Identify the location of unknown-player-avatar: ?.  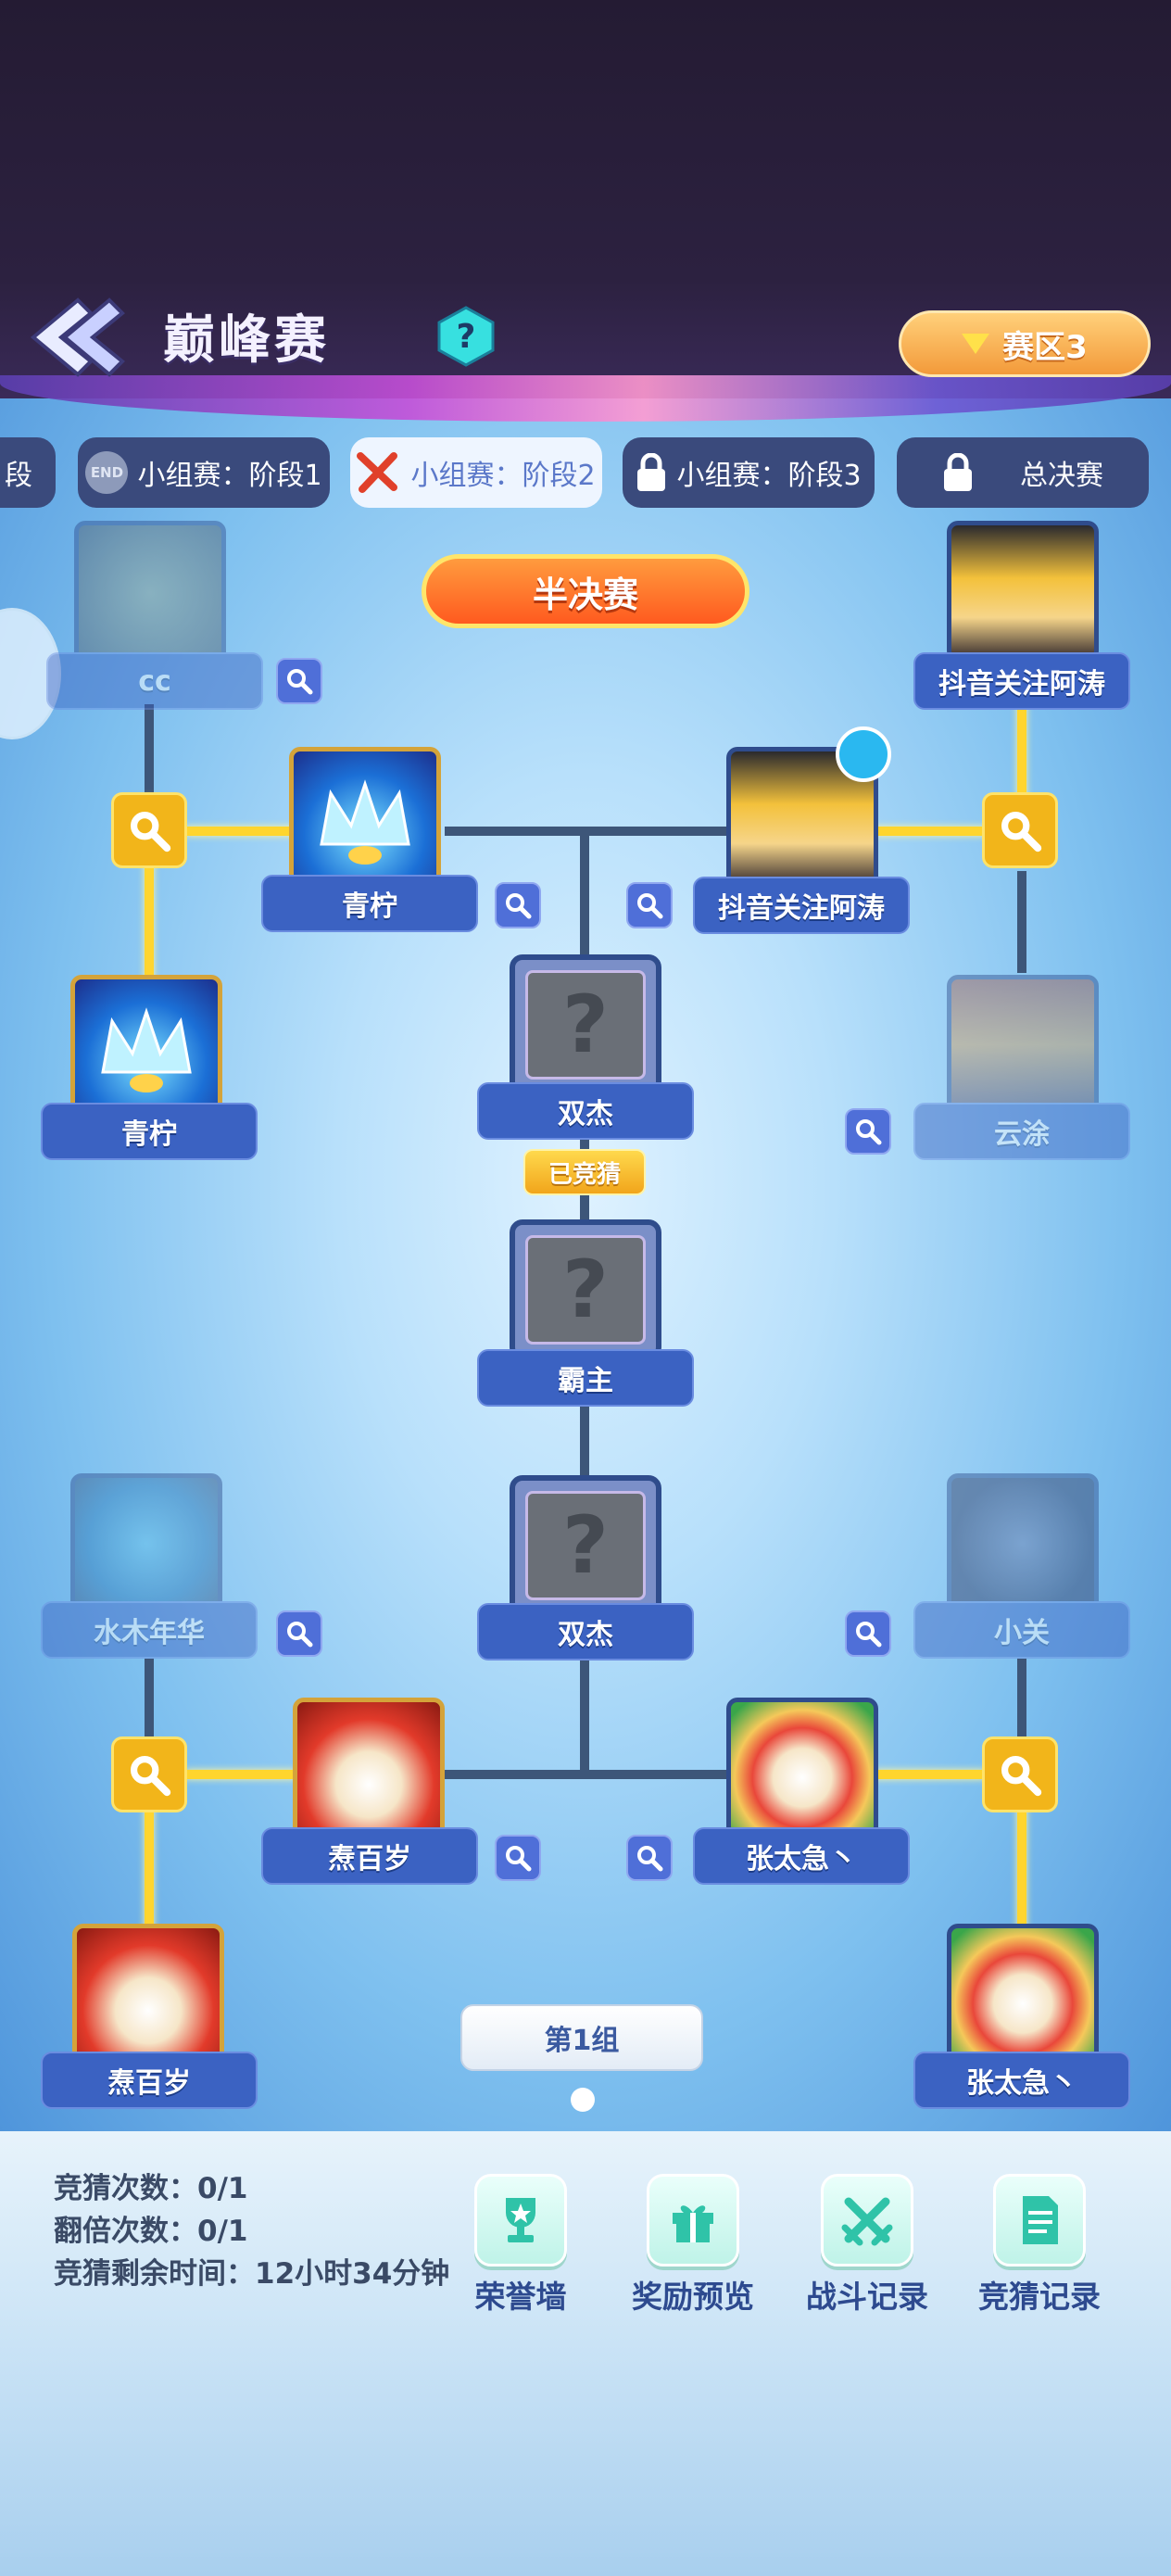
(585, 1545).